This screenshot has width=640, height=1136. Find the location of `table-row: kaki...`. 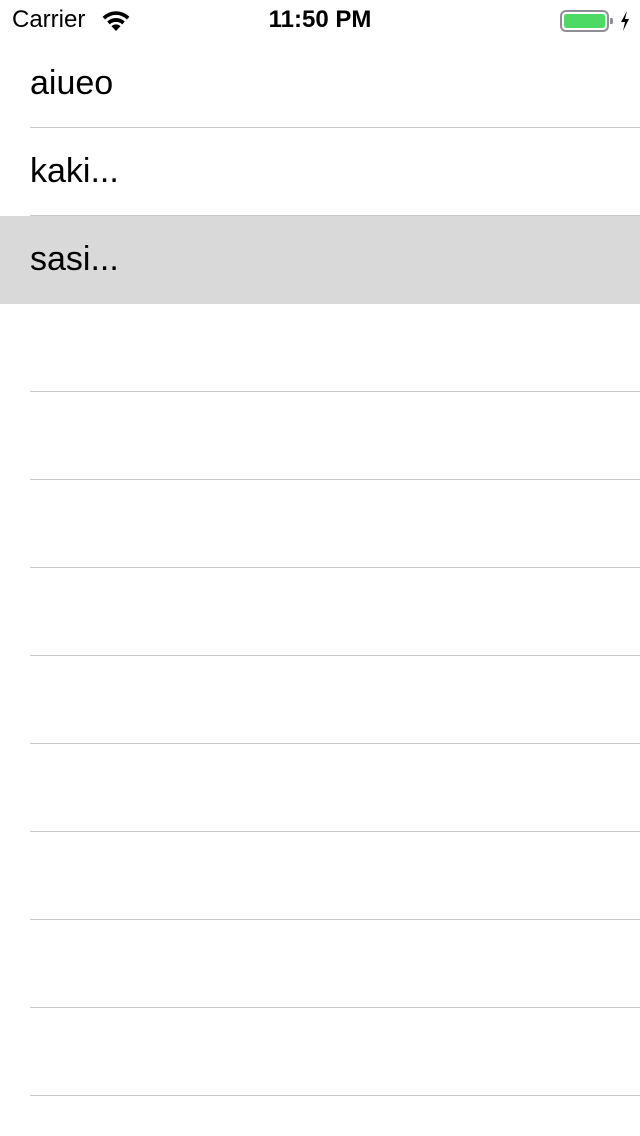

table-row: kaki... is located at coordinates (320, 172).